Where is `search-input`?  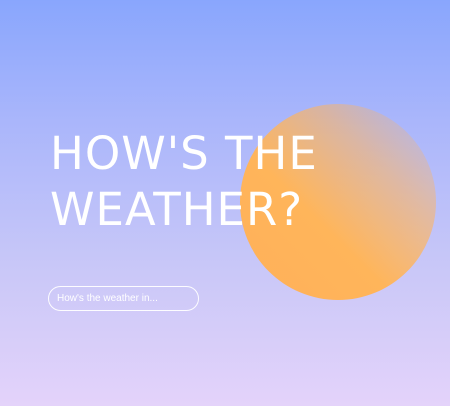
search-input is located at coordinates (123, 298).